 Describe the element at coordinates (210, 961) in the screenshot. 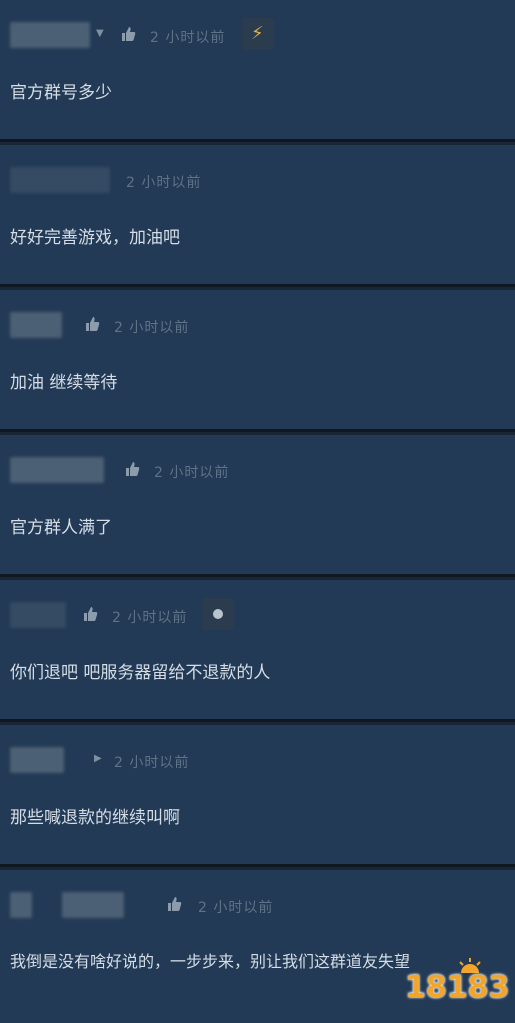

I see `comment-text: 我倒是没有啥好说的，一步步来，别让我们这群道友失望` at that location.